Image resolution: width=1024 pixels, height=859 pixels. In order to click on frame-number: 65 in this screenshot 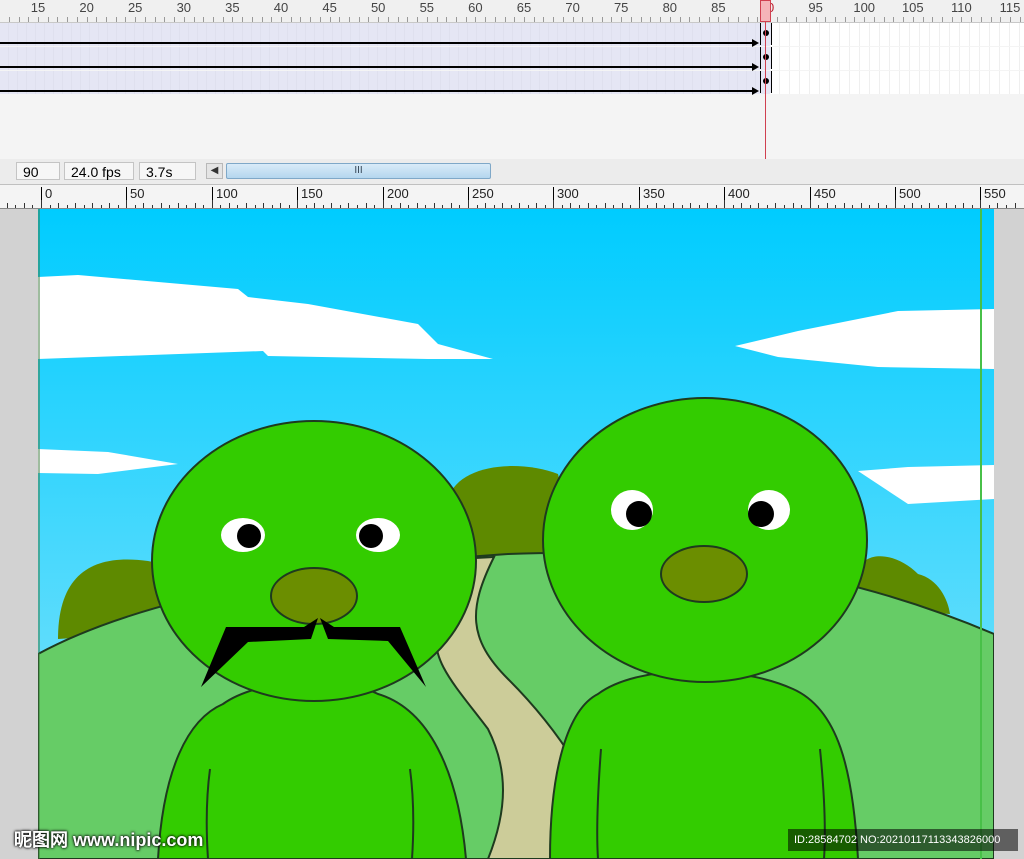, I will do `click(524, 7)`.